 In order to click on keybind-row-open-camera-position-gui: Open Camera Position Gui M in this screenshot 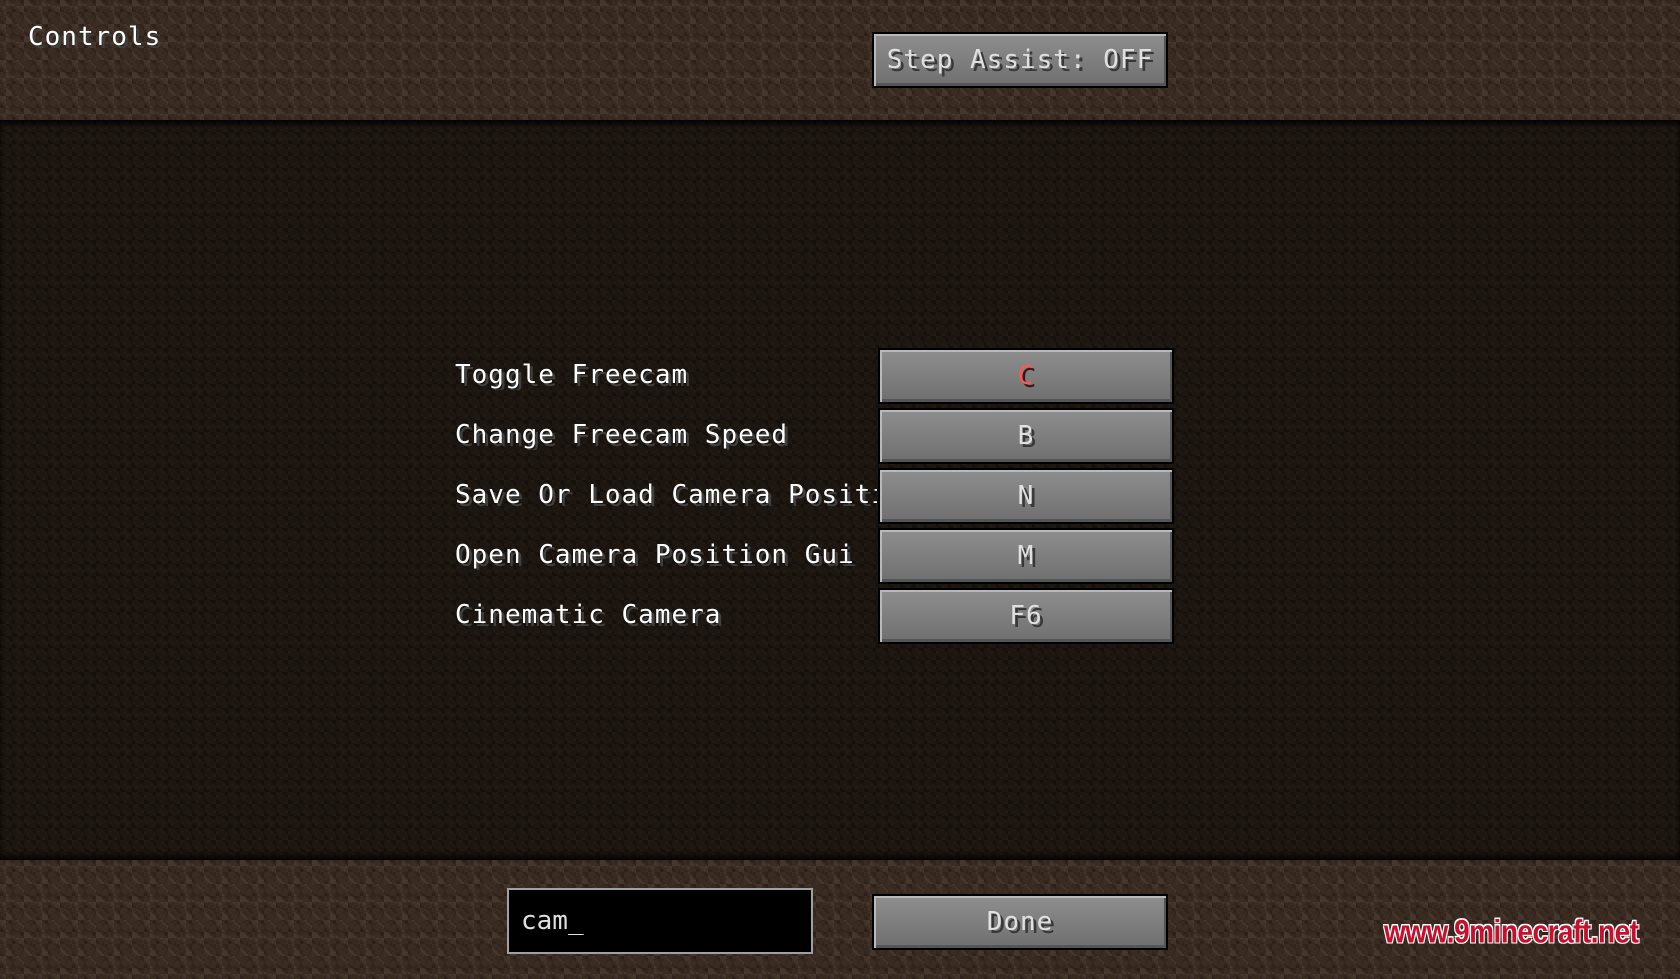, I will do `click(840, 558)`.